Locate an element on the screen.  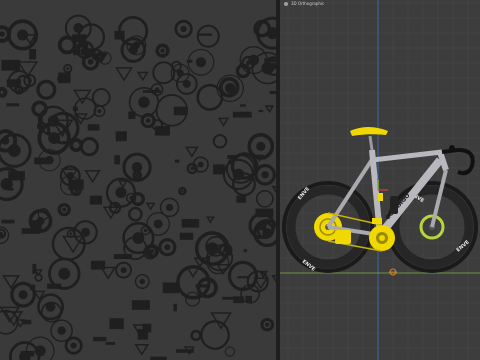
bottle-cage is located at coordinates (394, 205).